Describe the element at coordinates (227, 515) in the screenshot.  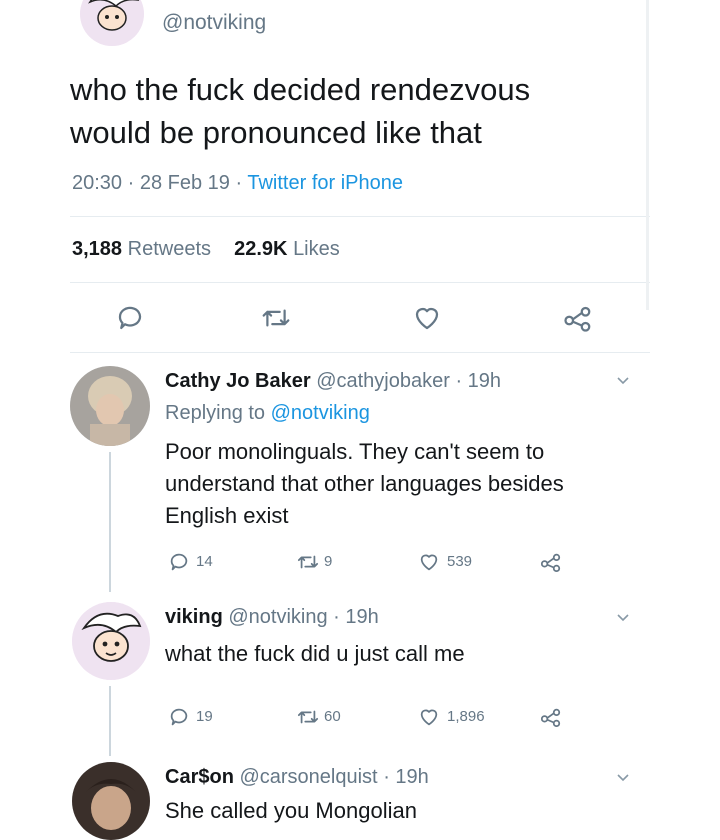
I see `reply-text-line: English exist` at that location.